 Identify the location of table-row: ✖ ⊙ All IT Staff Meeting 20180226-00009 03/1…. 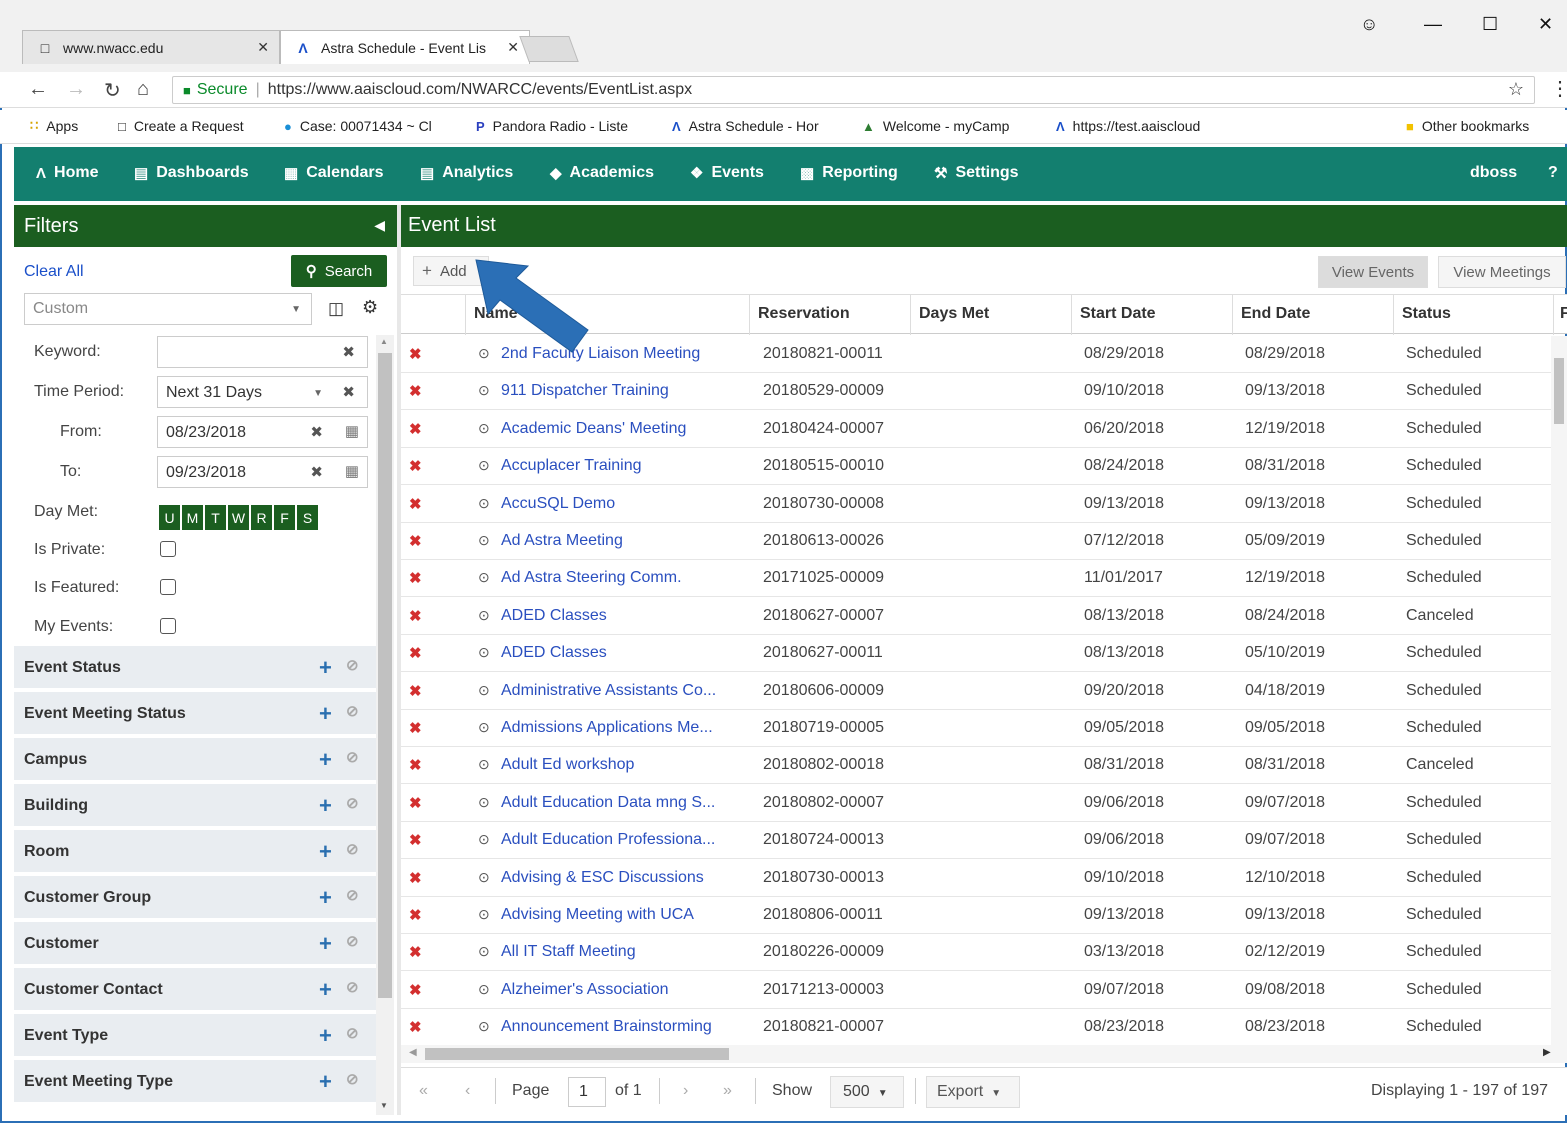
(976, 953).